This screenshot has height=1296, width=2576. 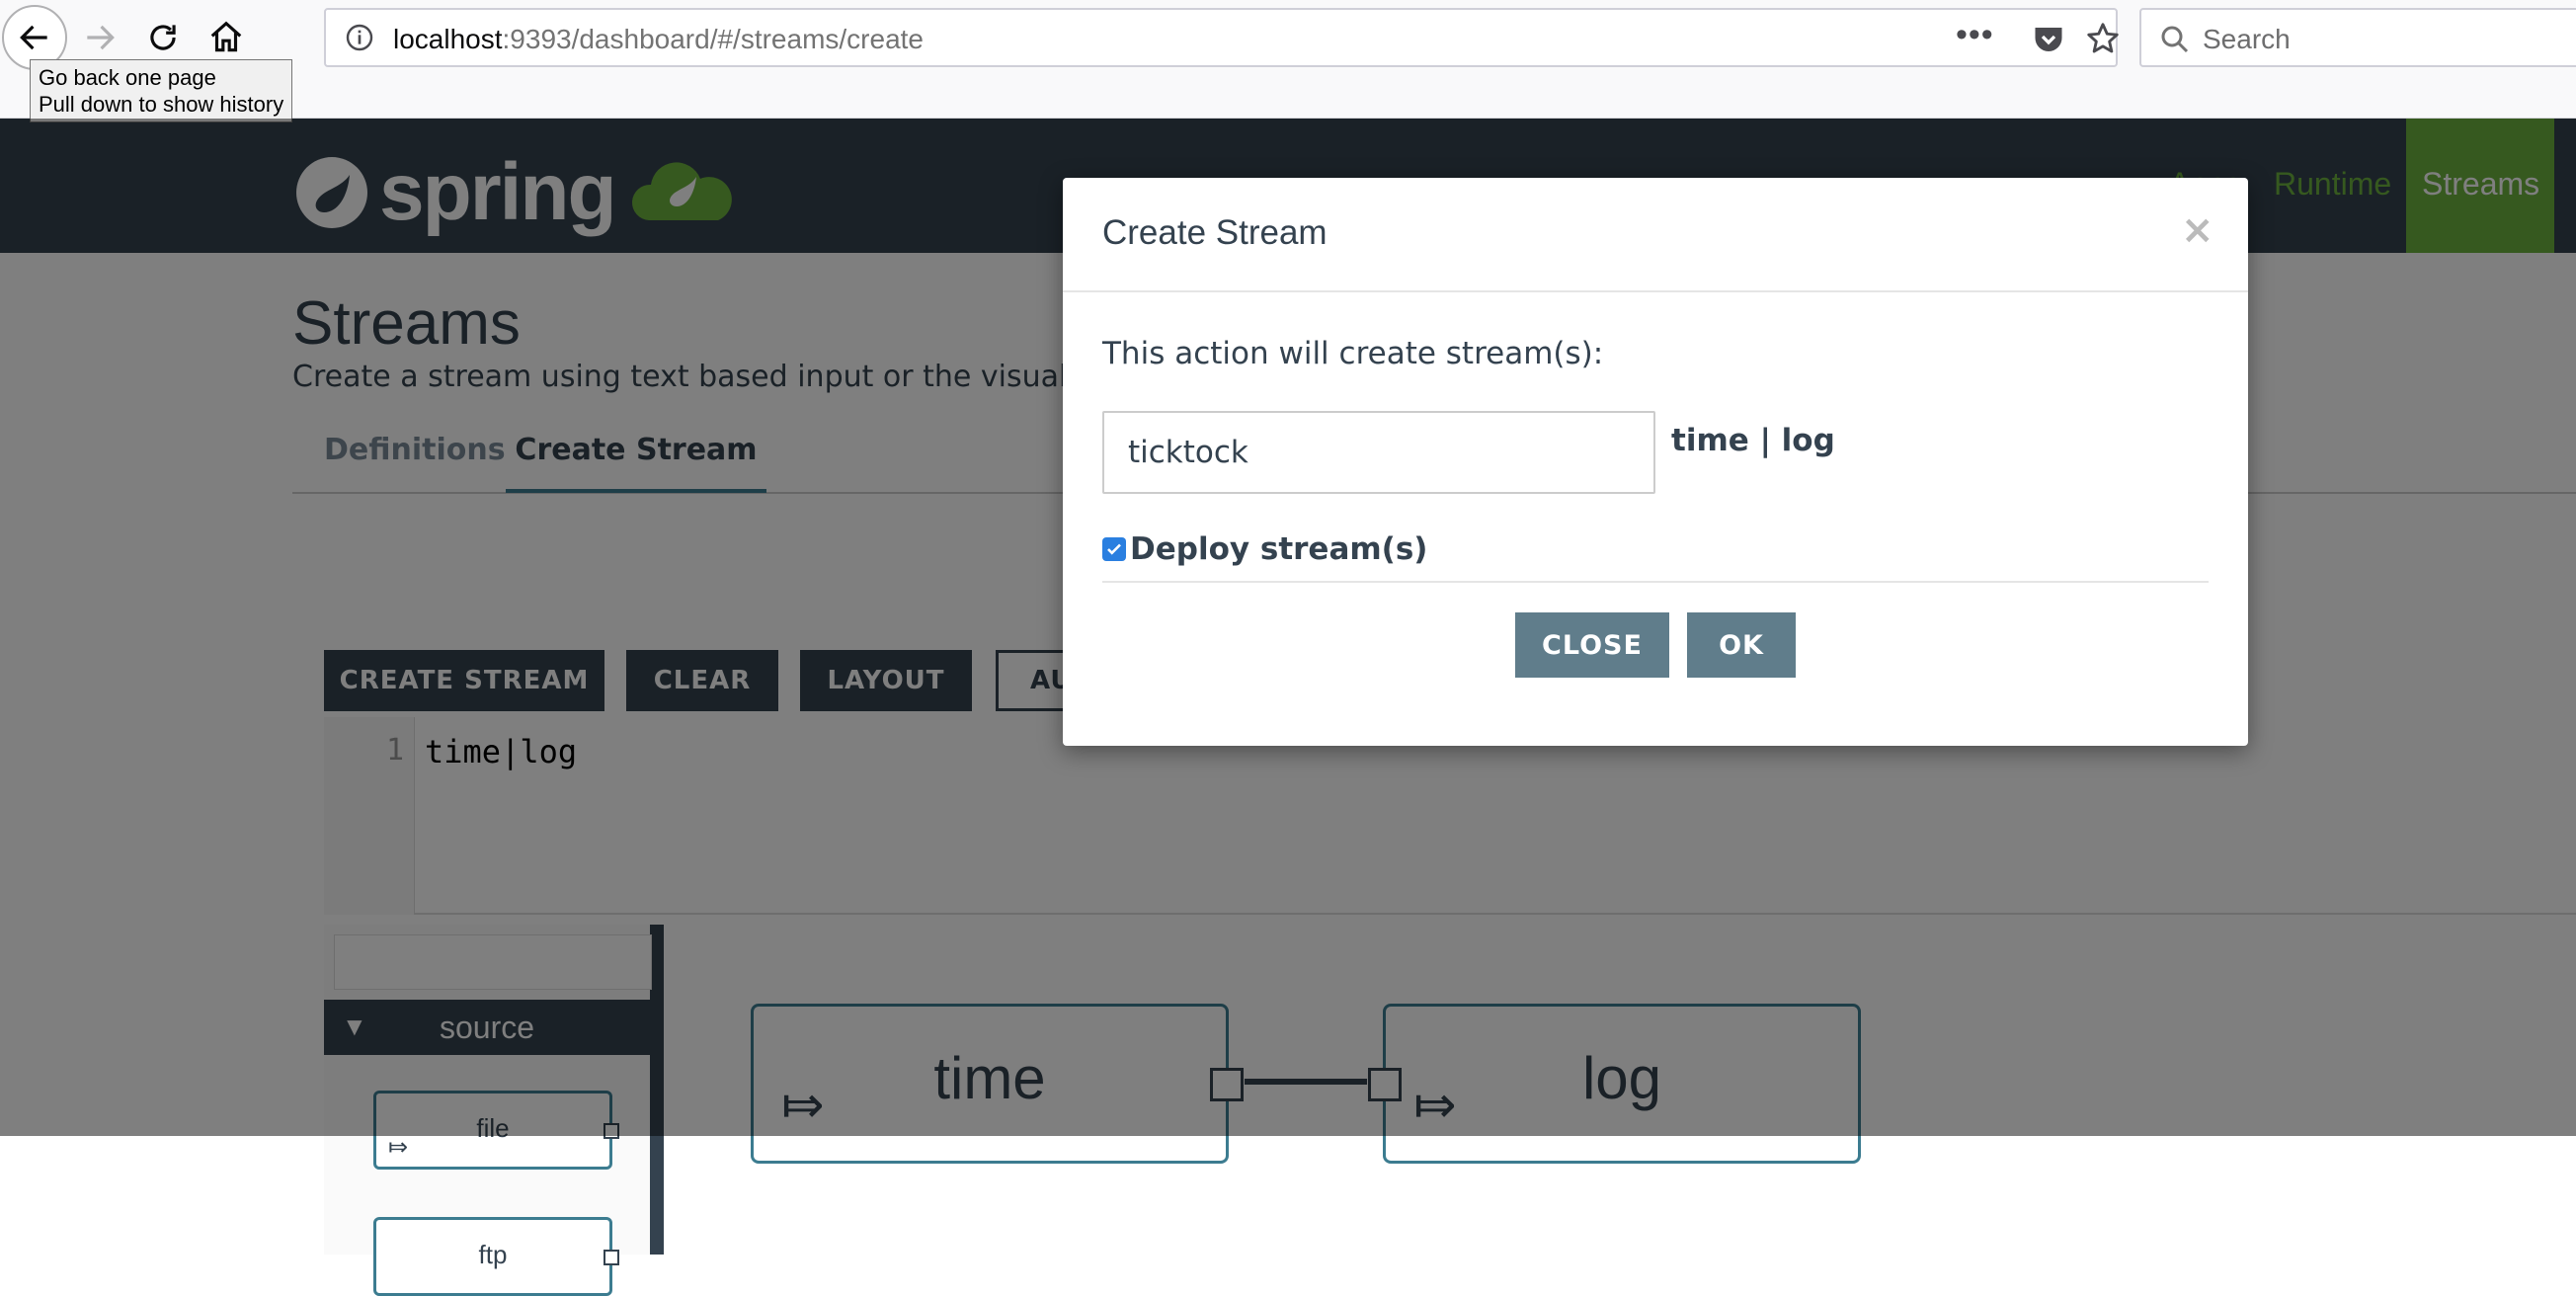 I want to click on deploy-option: Deploy stream(s), so click(x=1264, y=549).